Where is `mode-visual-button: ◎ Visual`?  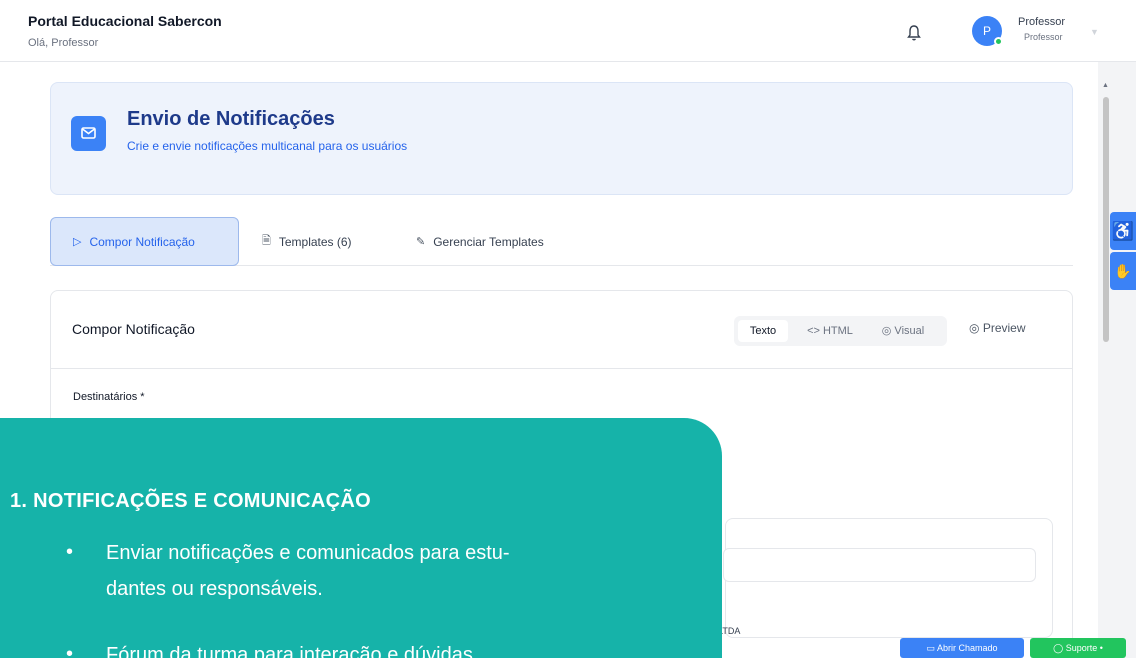 mode-visual-button: ◎ Visual is located at coordinates (903, 331).